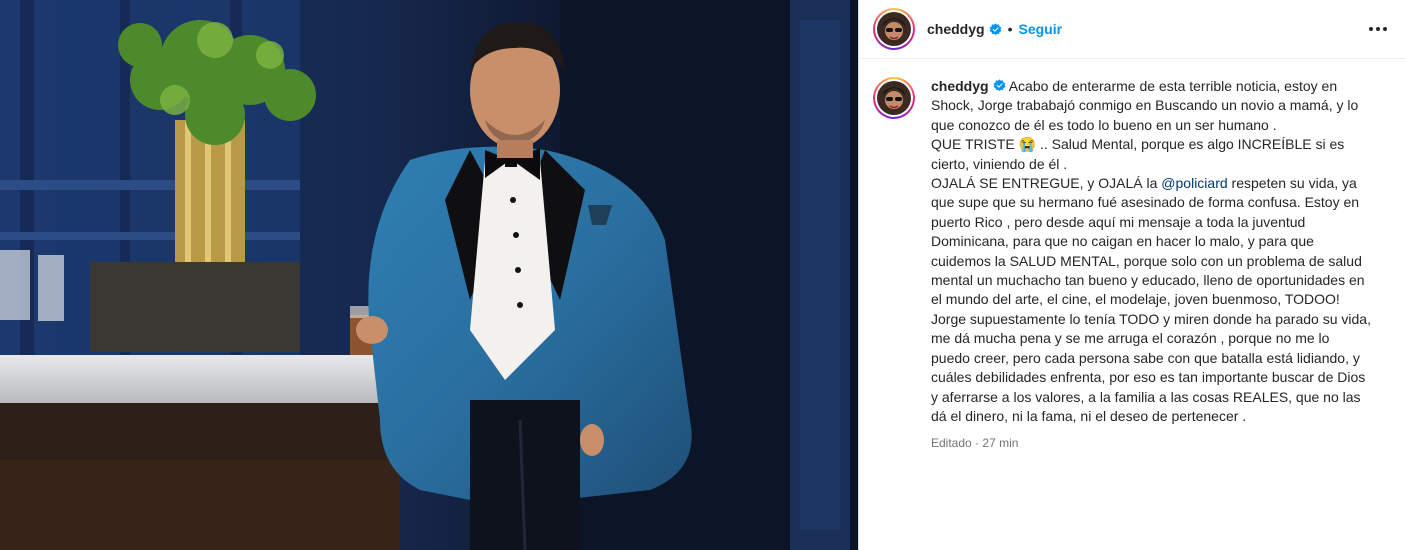  I want to click on post-header: cheddyg • Seguir, so click(1132, 29).